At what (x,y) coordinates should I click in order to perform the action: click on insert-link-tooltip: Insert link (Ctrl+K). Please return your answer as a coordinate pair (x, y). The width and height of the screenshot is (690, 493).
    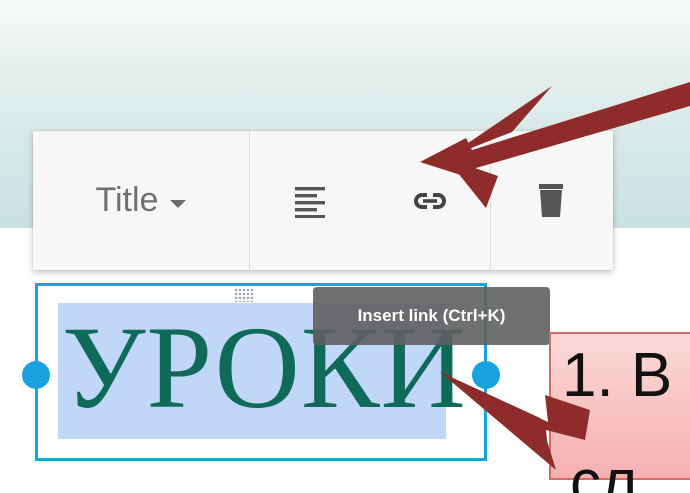
    Looking at the image, I should click on (431, 316).